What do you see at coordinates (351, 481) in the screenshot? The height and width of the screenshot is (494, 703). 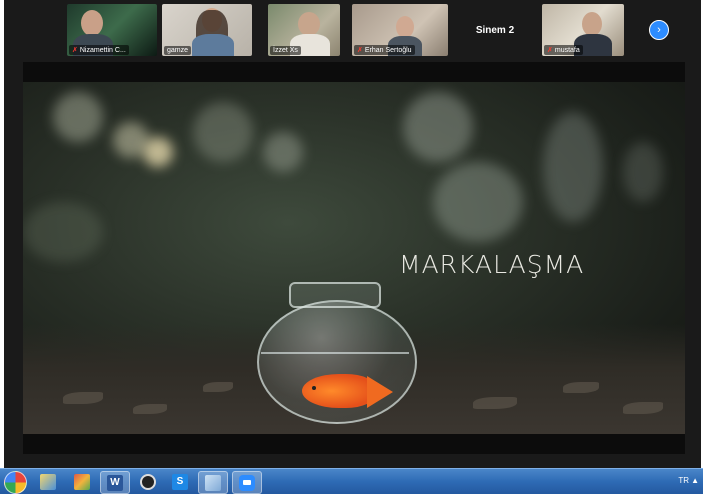 I see `windows-taskbar: W S TR ▲` at bounding box center [351, 481].